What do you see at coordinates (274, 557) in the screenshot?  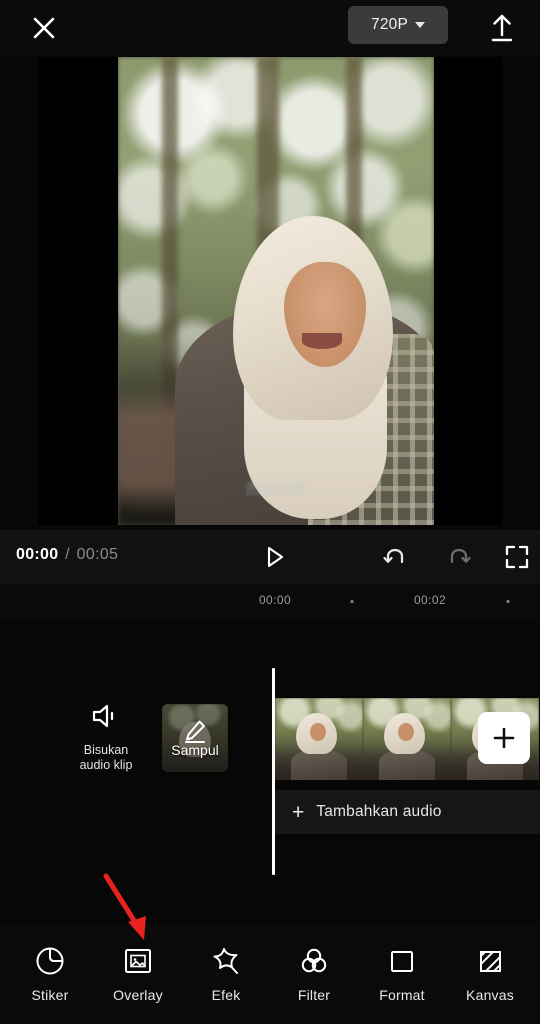 I see `play-icon` at bounding box center [274, 557].